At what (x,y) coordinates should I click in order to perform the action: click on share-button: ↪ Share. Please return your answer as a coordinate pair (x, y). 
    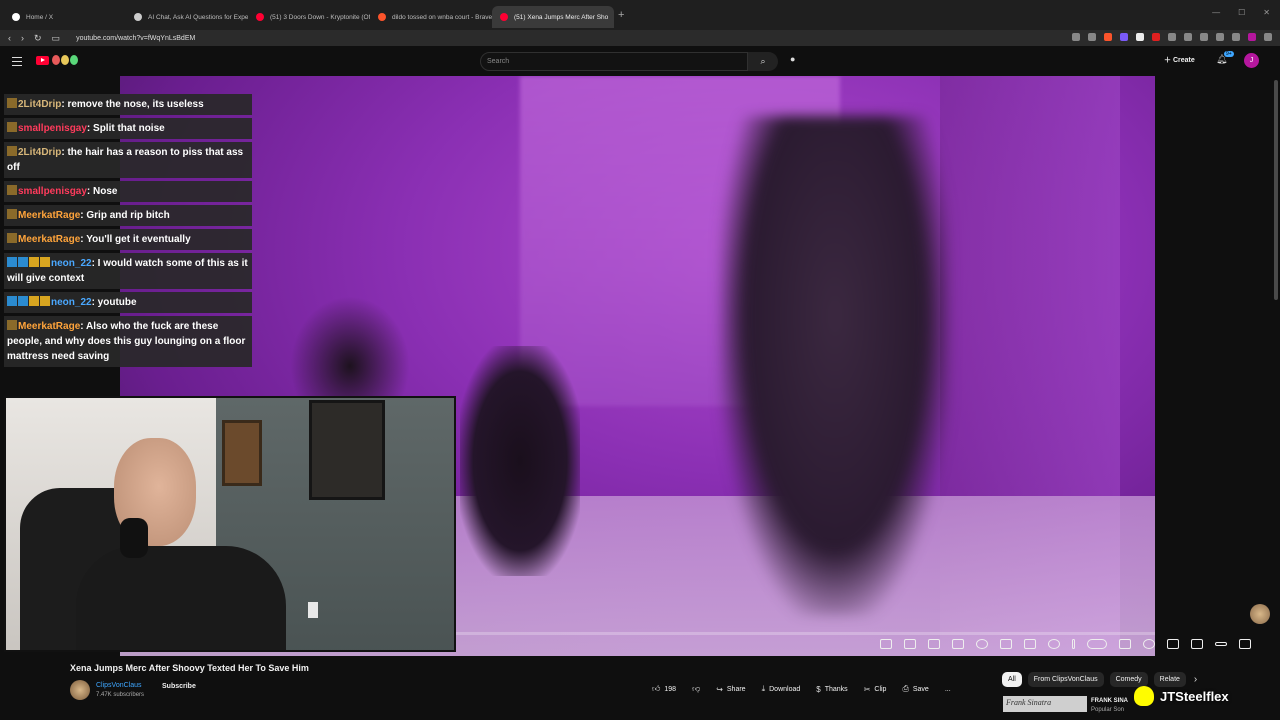
    Looking at the image, I should click on (730, 689).